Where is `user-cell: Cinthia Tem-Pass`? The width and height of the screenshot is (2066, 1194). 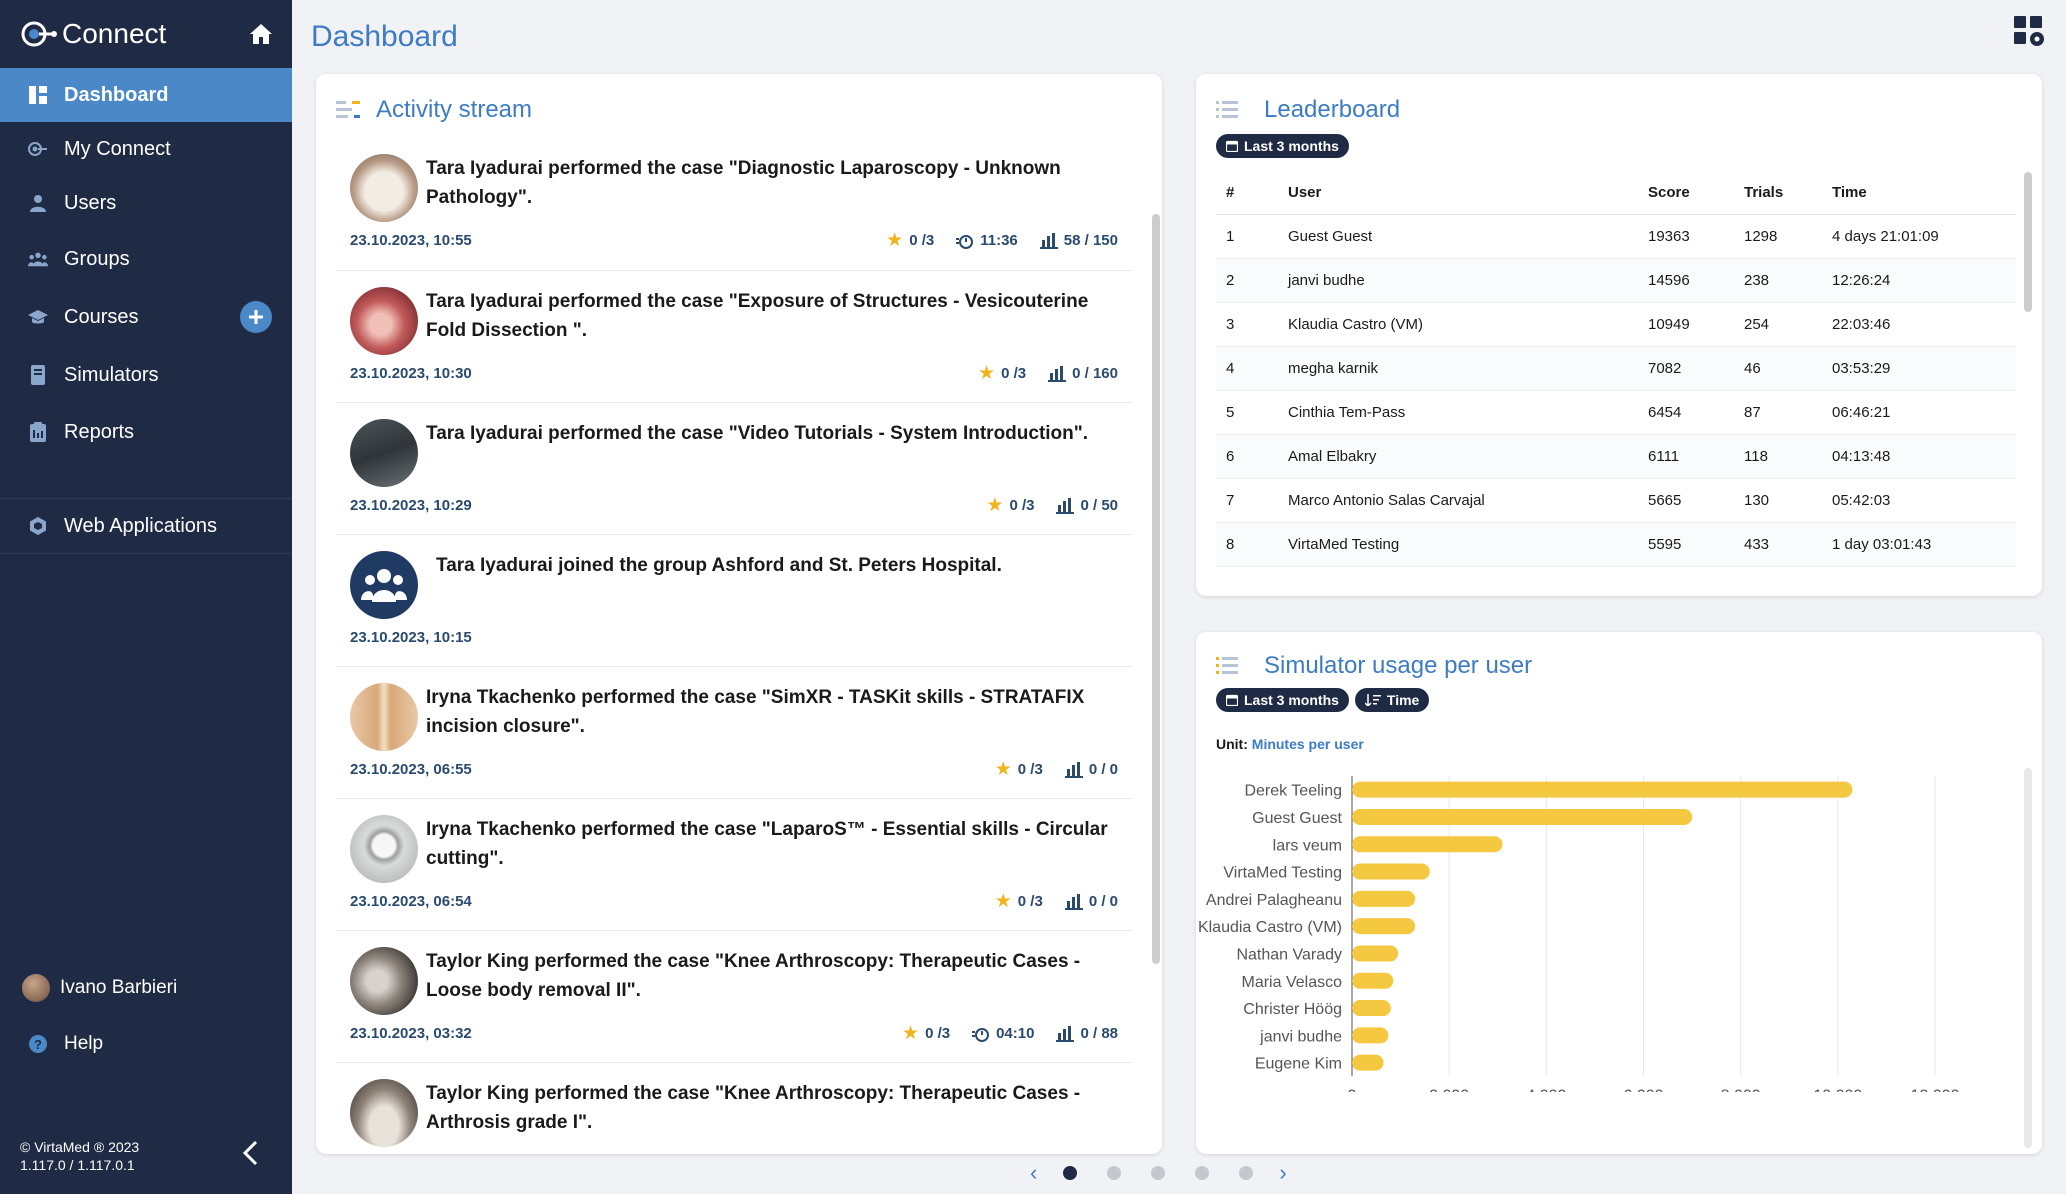
user-cell: Cinthia Tem-Pass is located at coordinates (1458, 412).